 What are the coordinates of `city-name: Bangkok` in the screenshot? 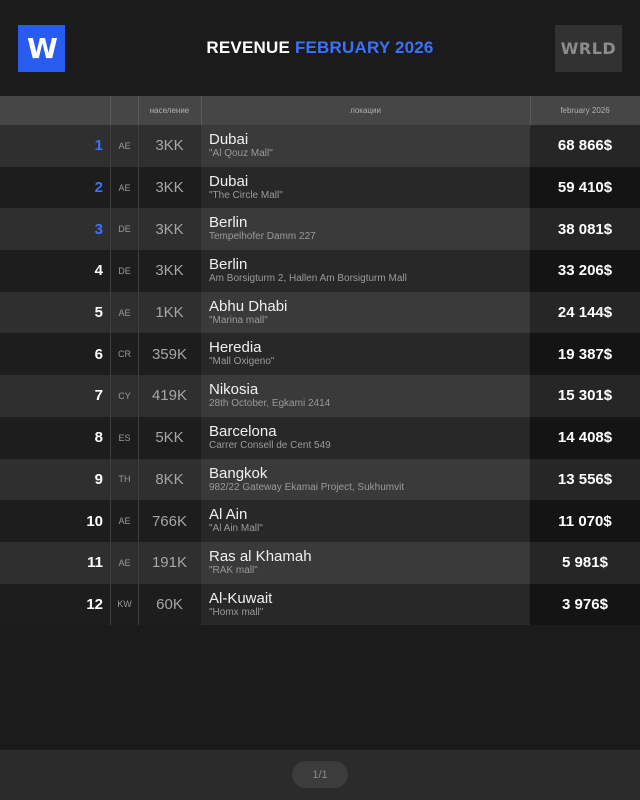 It's located at (238, 473).